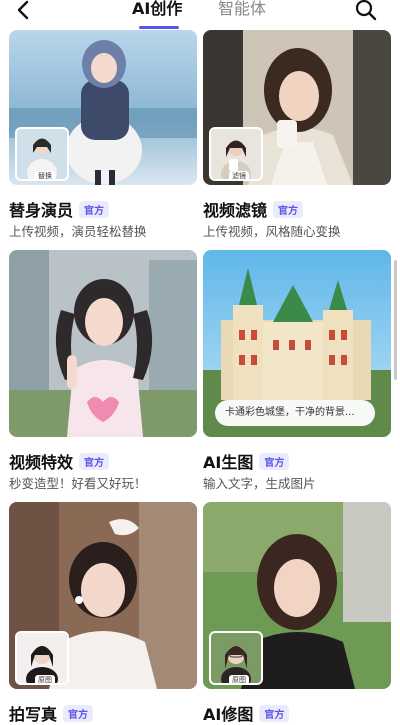 This screenshot has height=725, width=400. I want to click on card-description: 秒变造型！好看又好玩！, so click(78, 483).